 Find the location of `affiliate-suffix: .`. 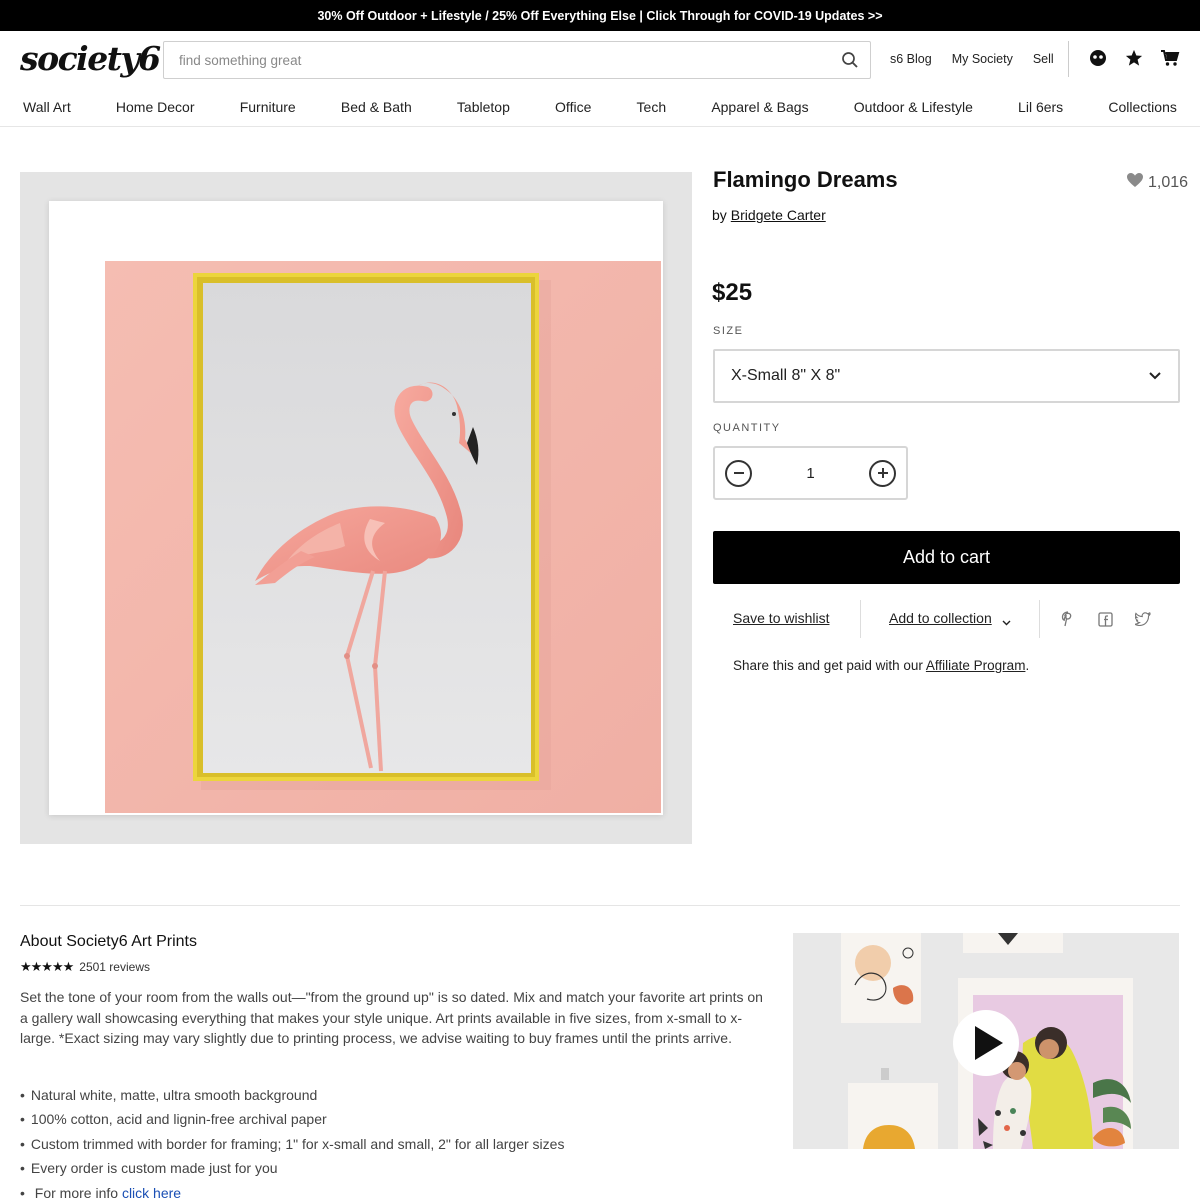

affiliate-suffix: . is located at coordinates (1027, 665).